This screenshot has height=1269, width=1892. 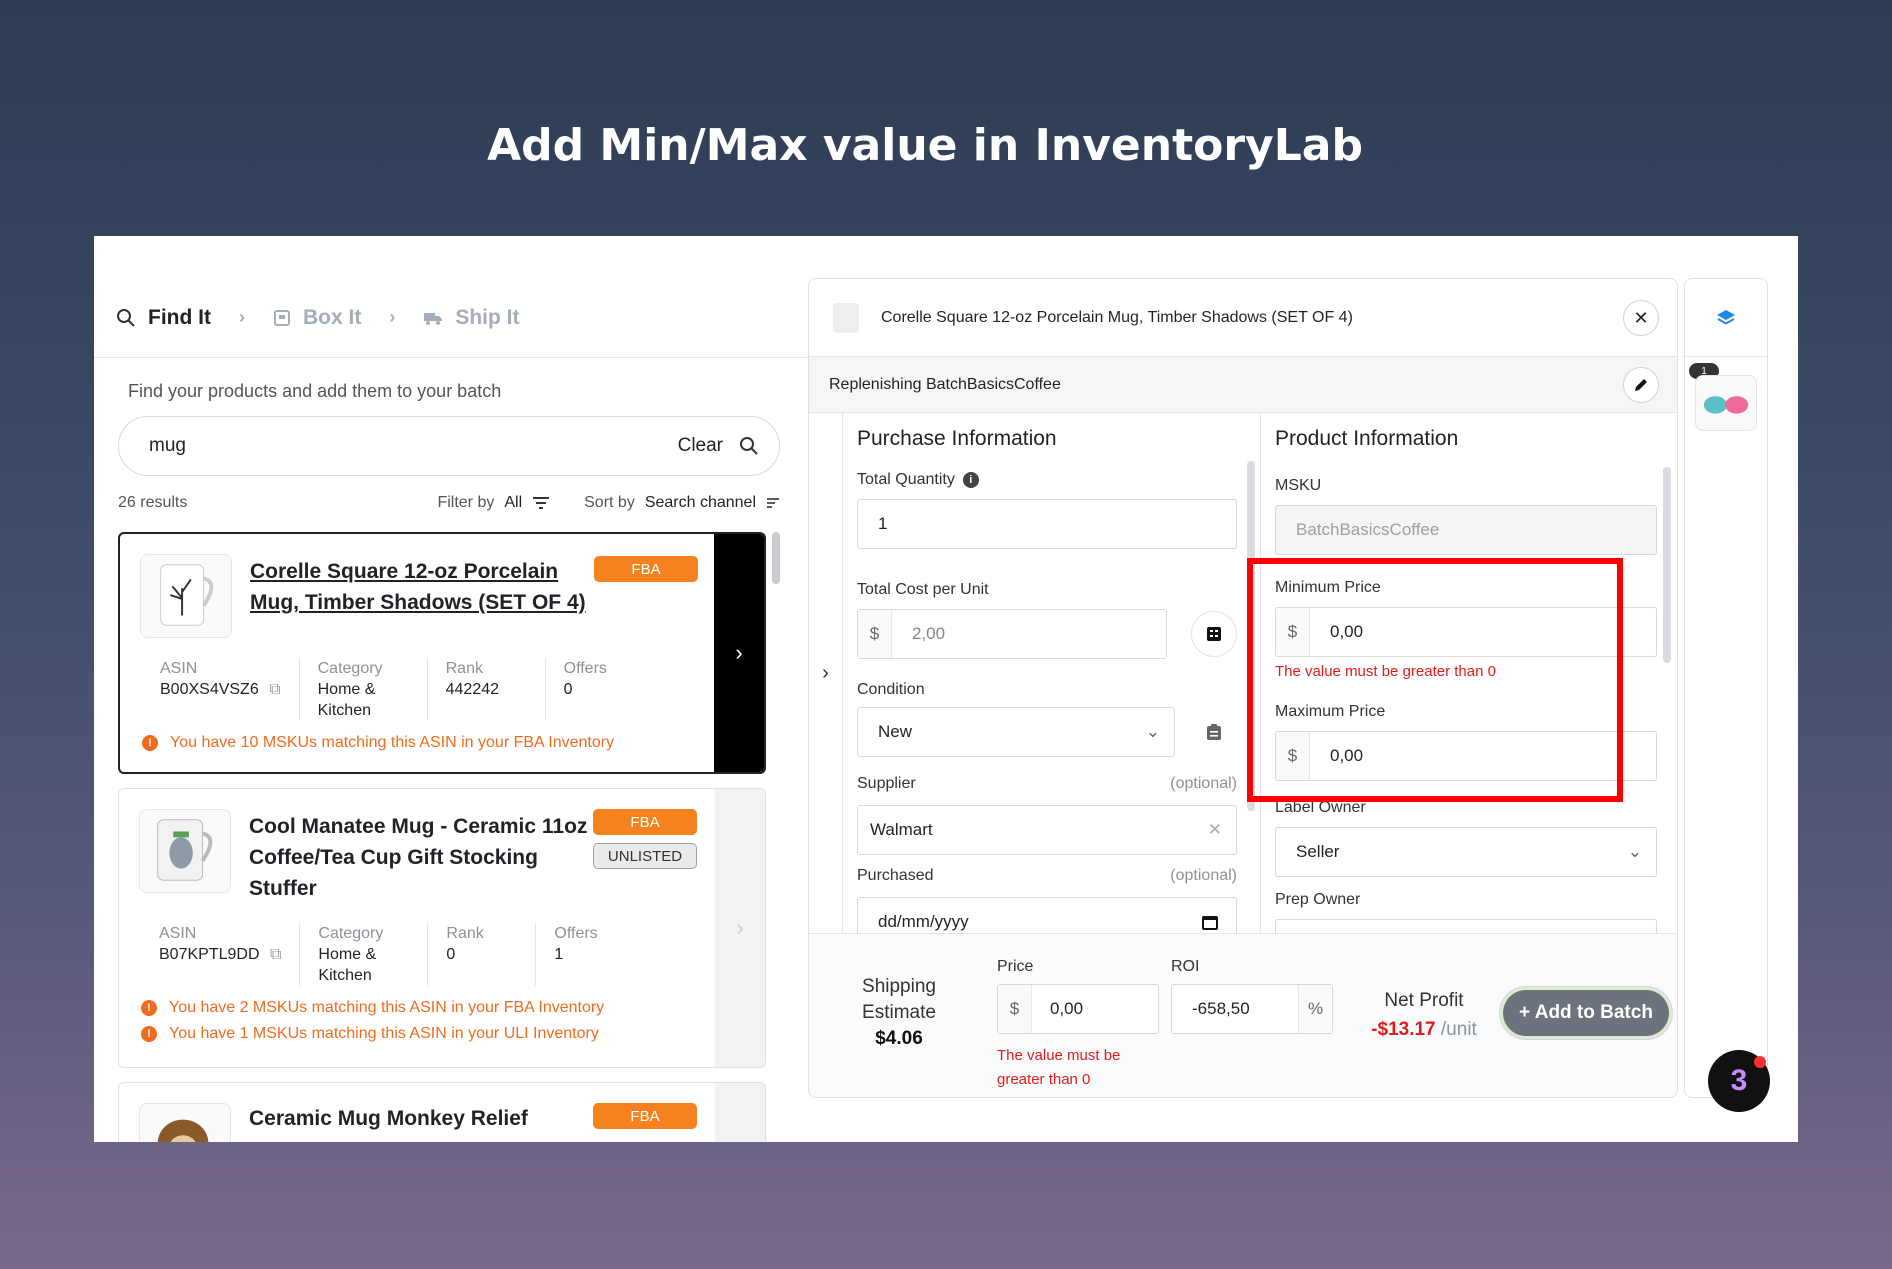 What do you see at coordinates (594, 689) in the screenshot?
I see `offers-col: Offers 0` at bounding box center [594, 689].